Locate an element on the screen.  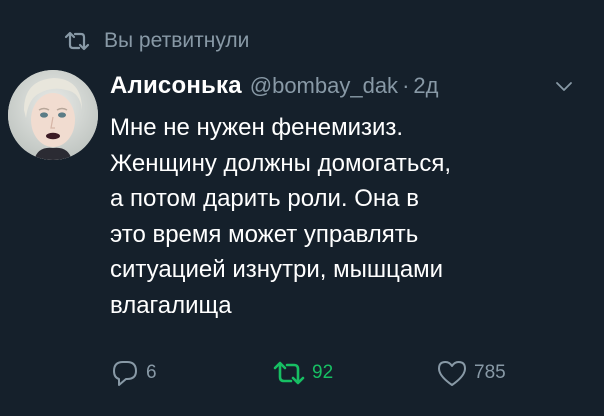
tweet-text-line: а потом дарить роли. Она в is located at coordinates (264, 199).